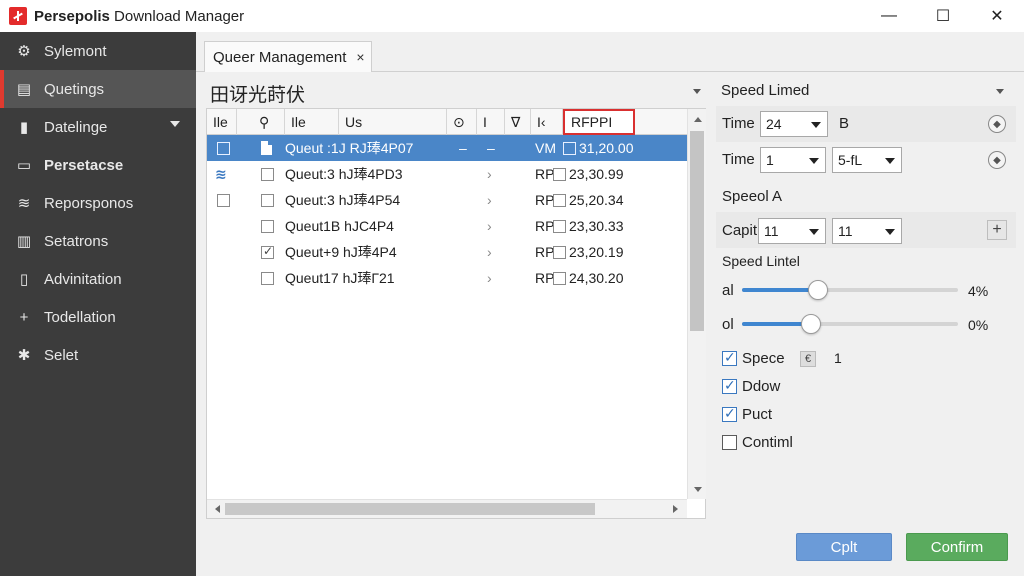 Image resolution: width=1024 pixels, height=576 pixels. Describe the element at coordinates (447, 200) in the screenshot. I see `table-row: Queut:3 hJ琫4P54 › RP 25,20.34` at that location.